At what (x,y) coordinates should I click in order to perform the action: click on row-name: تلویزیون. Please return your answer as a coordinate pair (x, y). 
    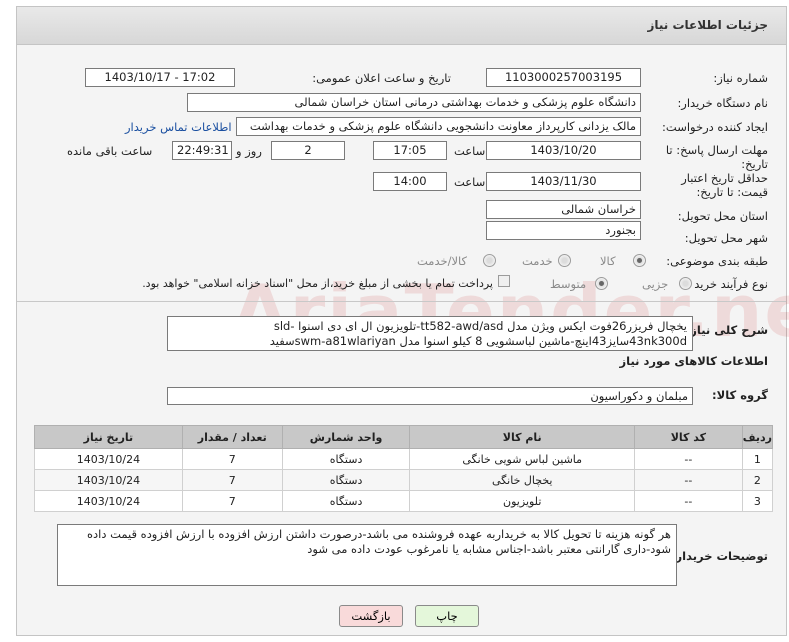
    Looking at the image, I should click on (522, 501).